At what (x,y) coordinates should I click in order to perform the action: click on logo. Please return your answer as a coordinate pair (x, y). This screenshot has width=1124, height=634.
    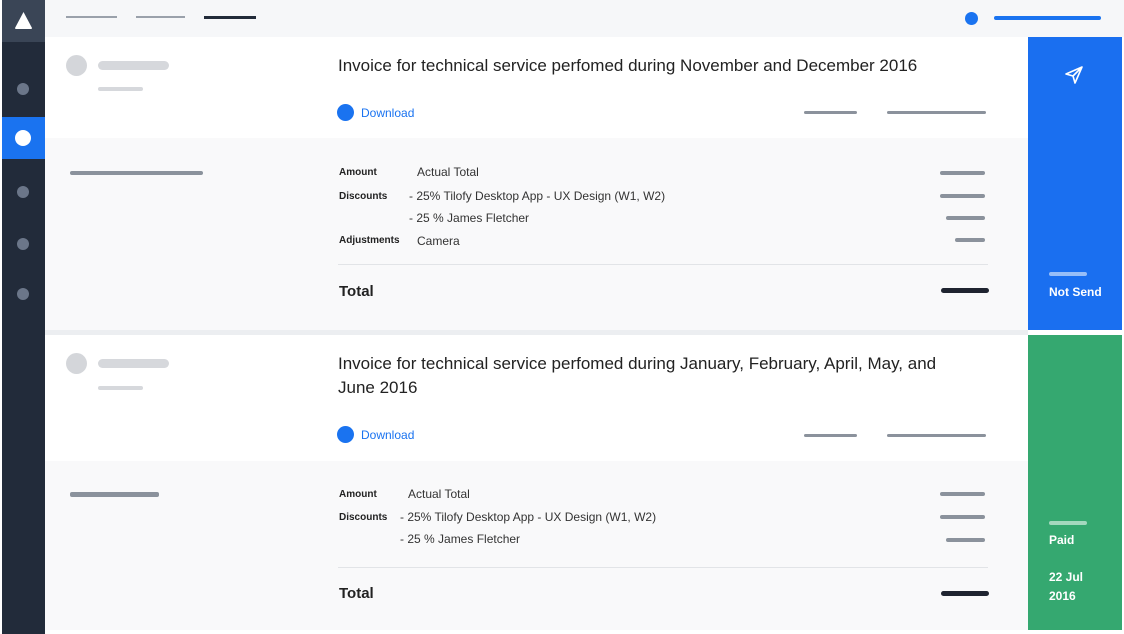
    Looking at the image, I should click on (23, 21).